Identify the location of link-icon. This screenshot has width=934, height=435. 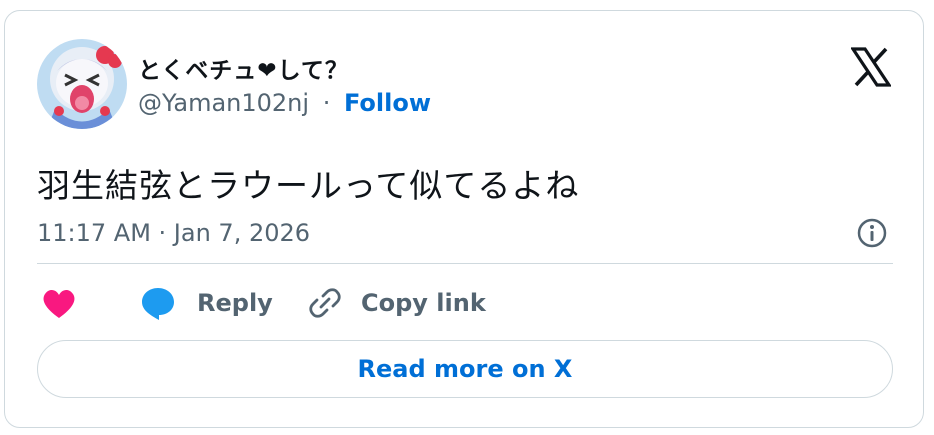
(325, 303).